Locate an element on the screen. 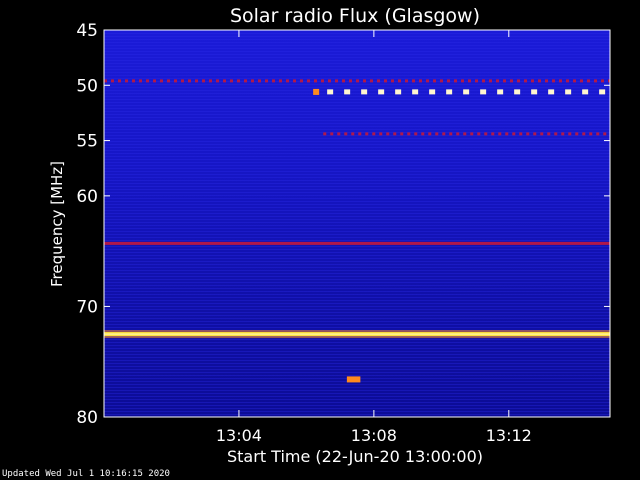 The width and height of the screenshot is (640, 480). radio-burst is located at coordinates (353, 379).